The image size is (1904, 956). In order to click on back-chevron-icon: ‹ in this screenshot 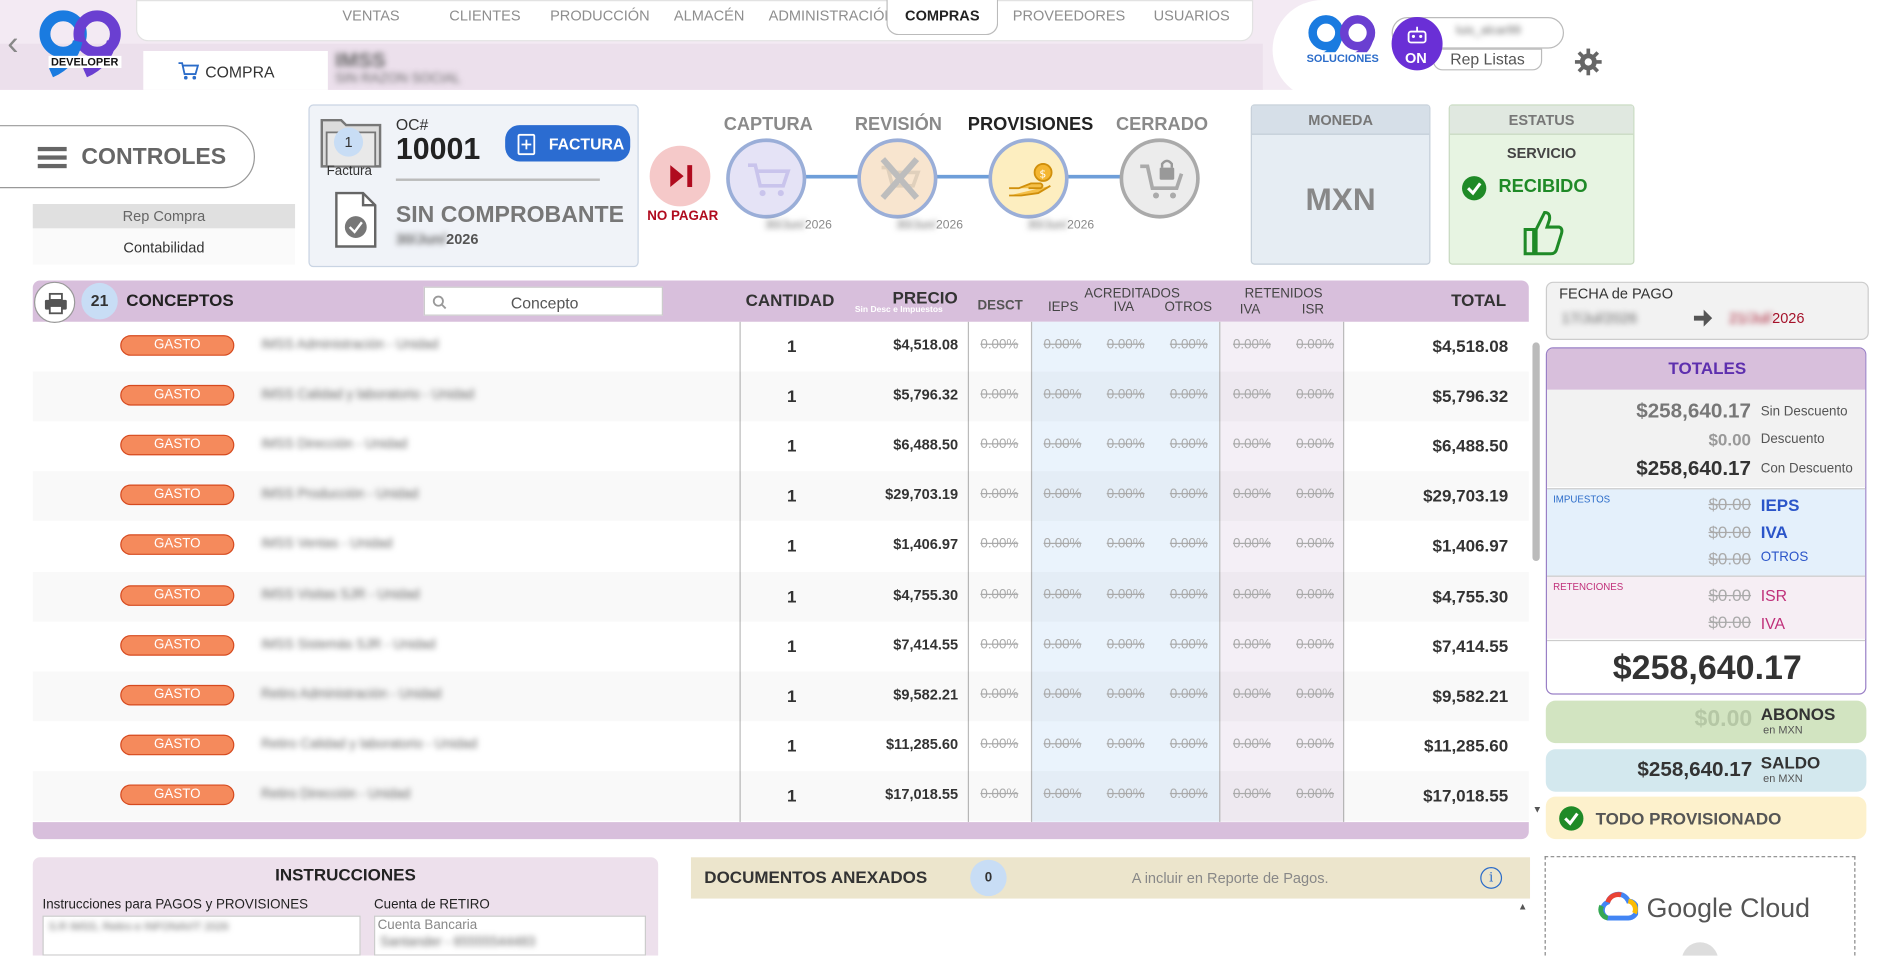, I will do `click(12, 43)`.